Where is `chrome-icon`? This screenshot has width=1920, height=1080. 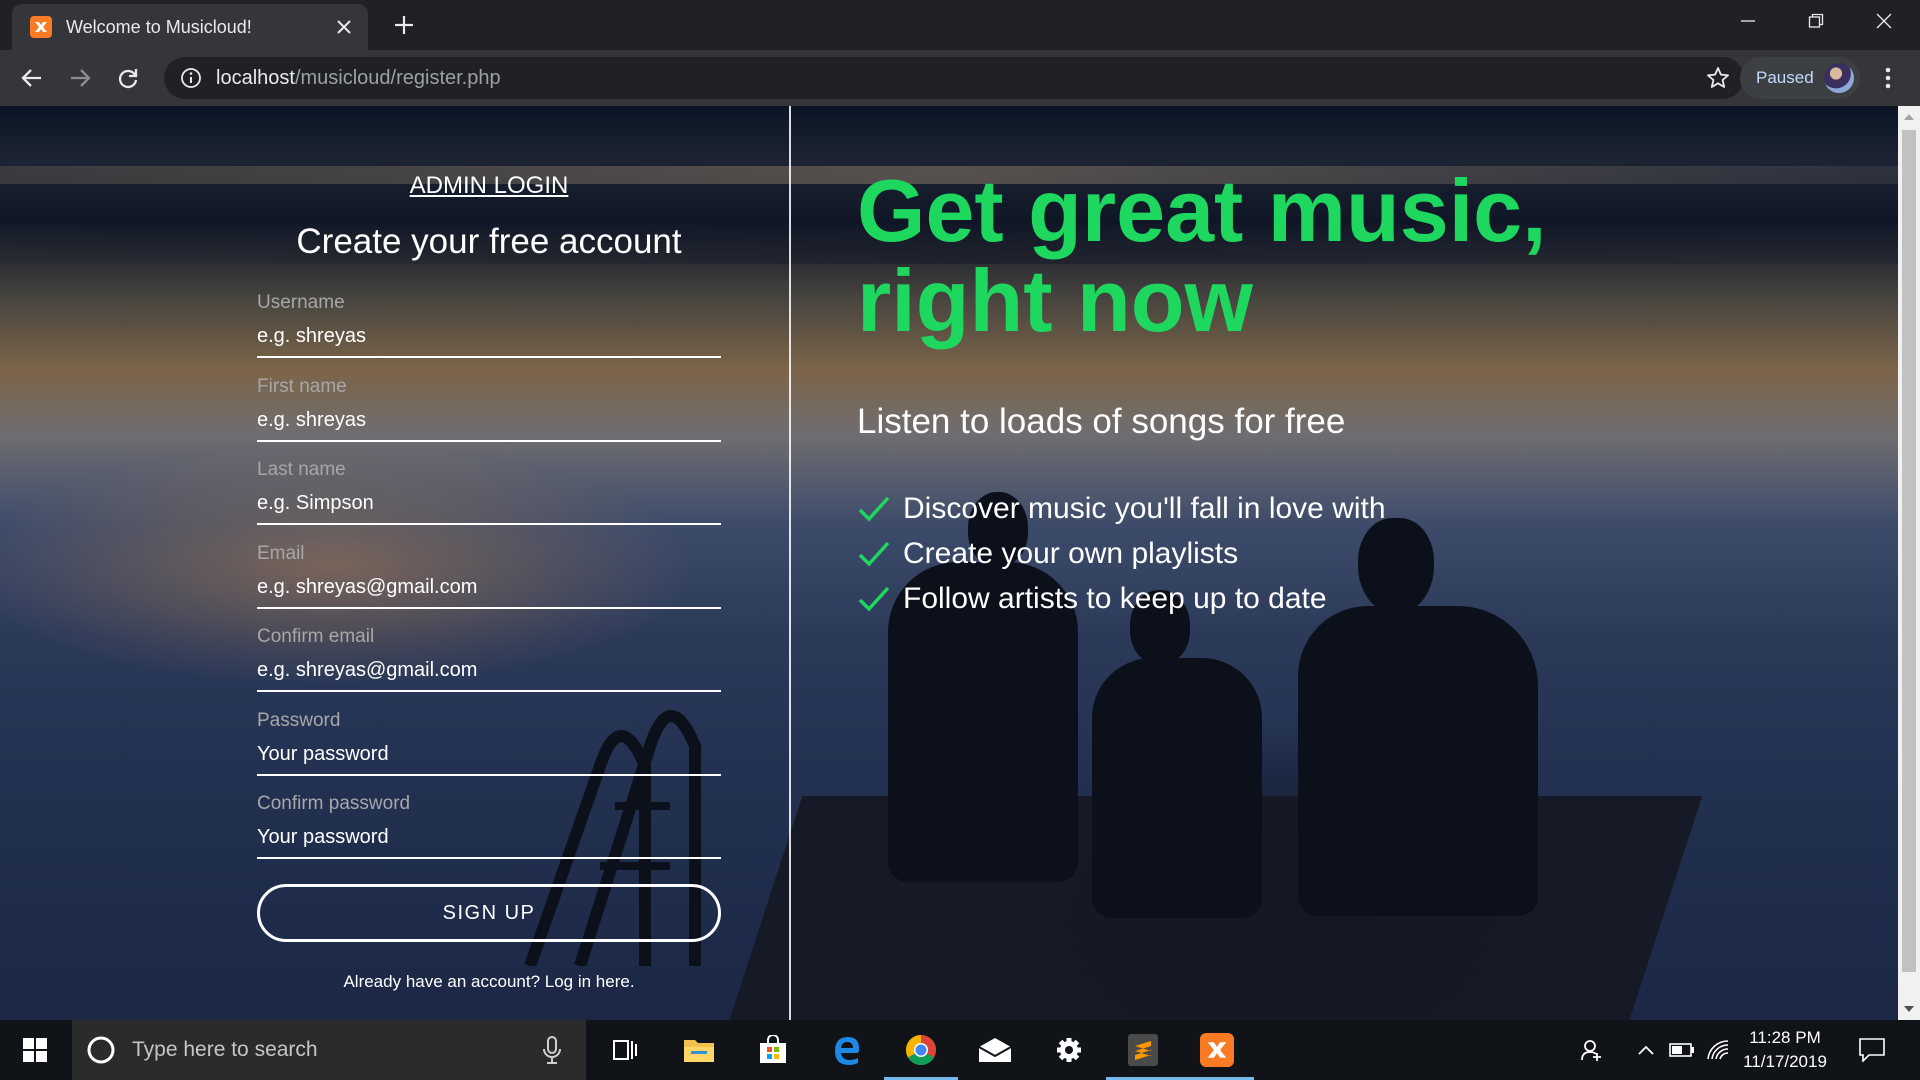
chrome-icon is located at coordinates (921, 1050).